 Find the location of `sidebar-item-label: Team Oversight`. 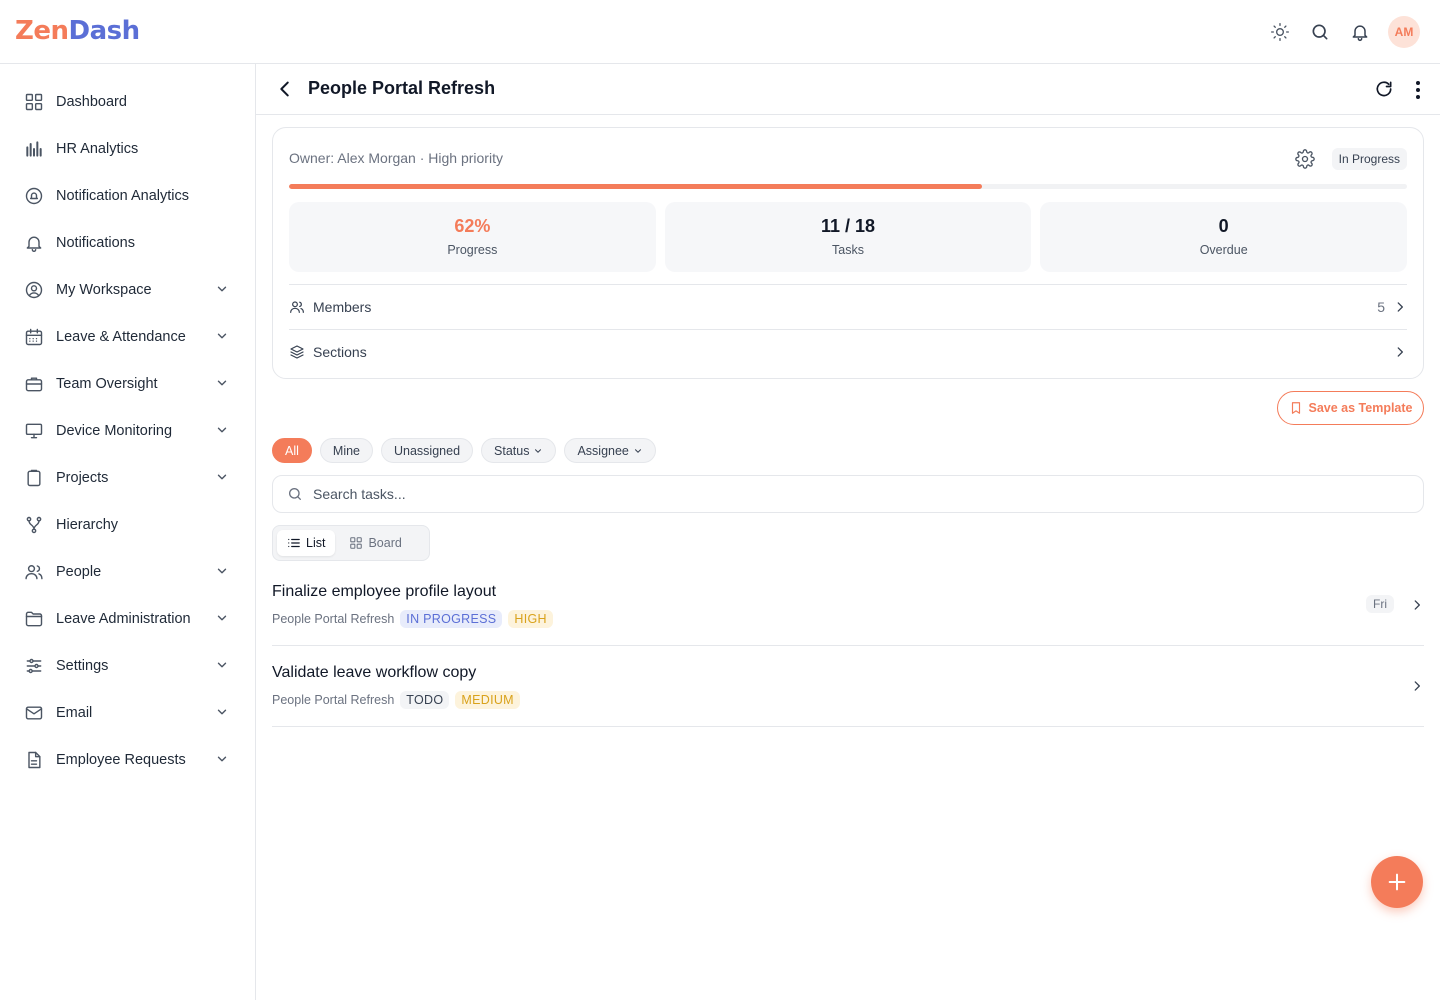

sidebar-item-label: Team Oversight is located at coordinates (107, 383).